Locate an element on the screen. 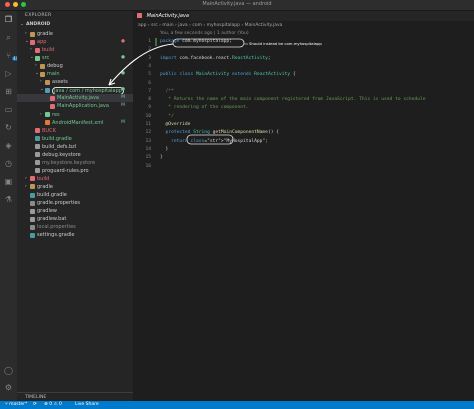 The image size is (474, 409). tree-item-label: build_defs.bzl is located at coordinates (59, 146).